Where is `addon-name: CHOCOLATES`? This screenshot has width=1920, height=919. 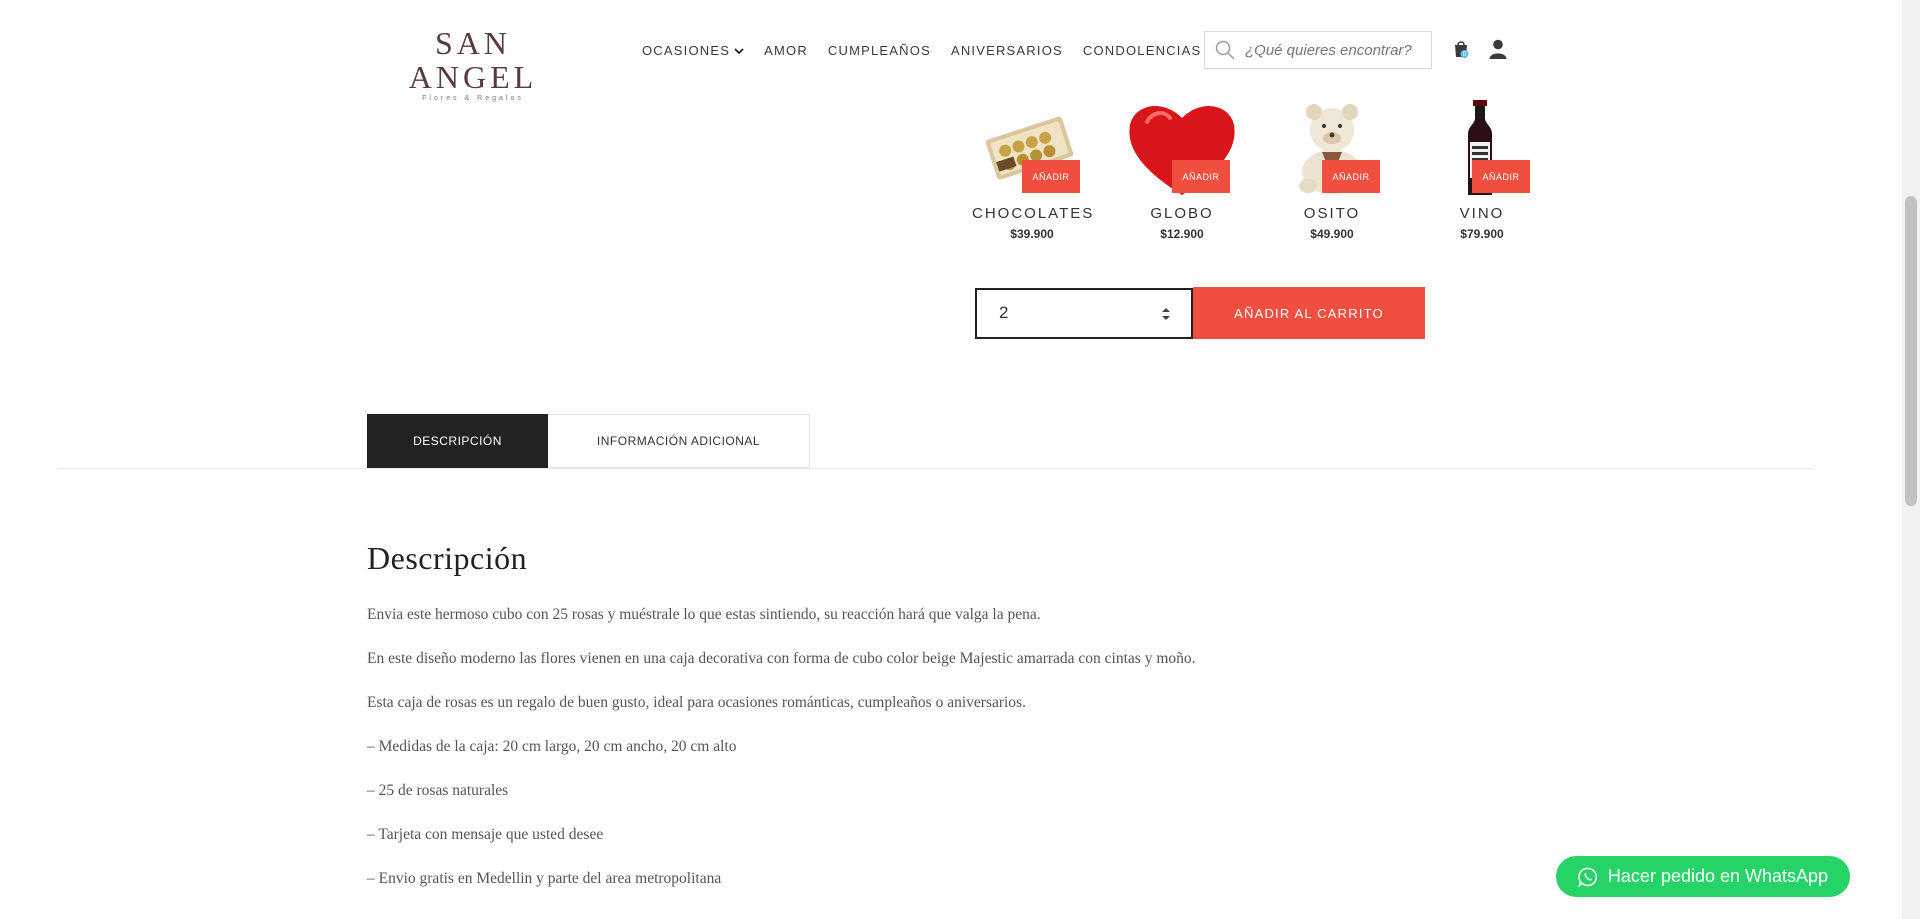 addon-name: CHOCOLATES is located at coordinates (1033, 213).